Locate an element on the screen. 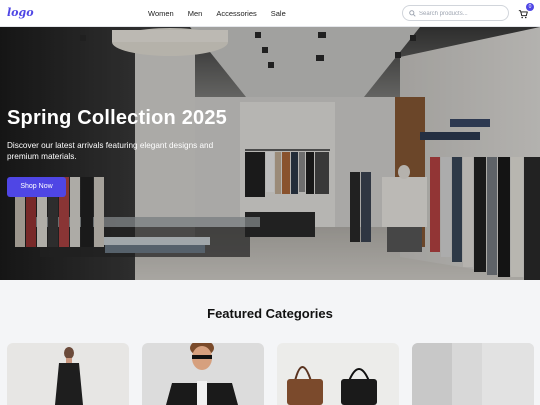  search-input is located at coordinates (462, 13).